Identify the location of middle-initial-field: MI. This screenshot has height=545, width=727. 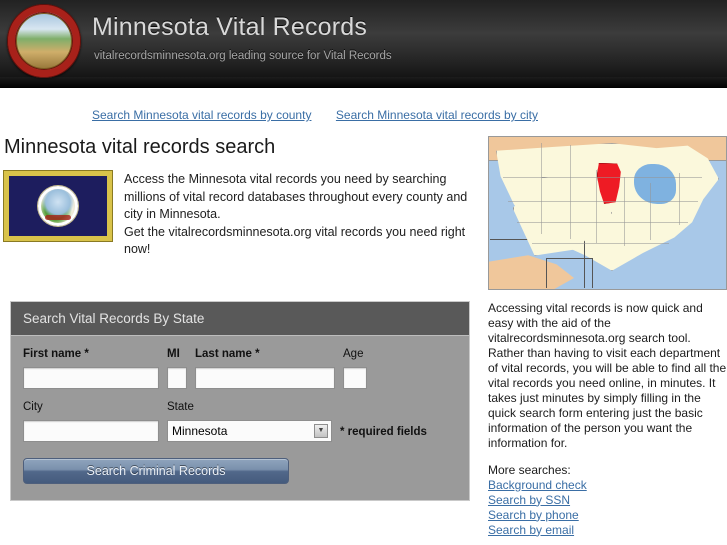
(177, 368).